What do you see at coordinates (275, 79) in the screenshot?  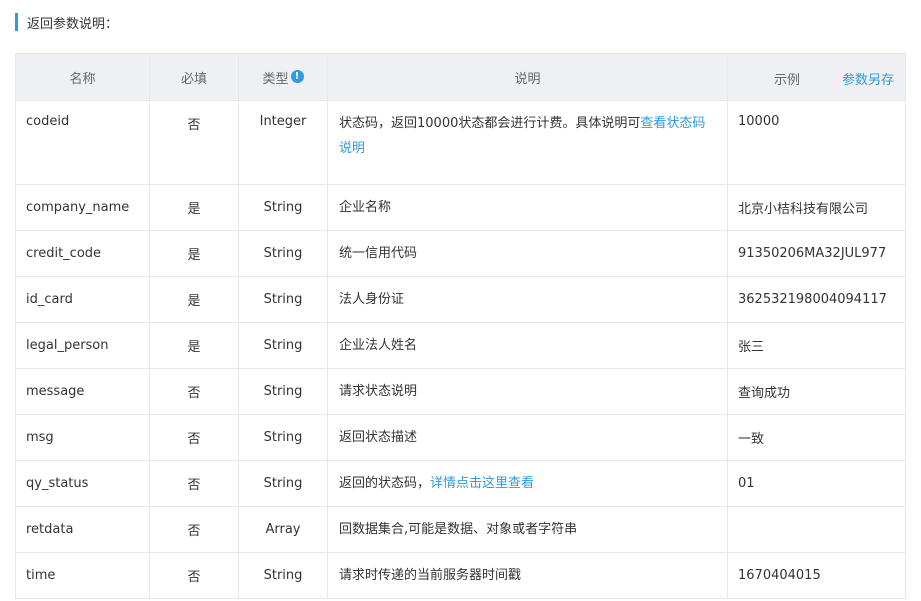 I see `header-type-label: 类型` at bounding box center [275, 79].